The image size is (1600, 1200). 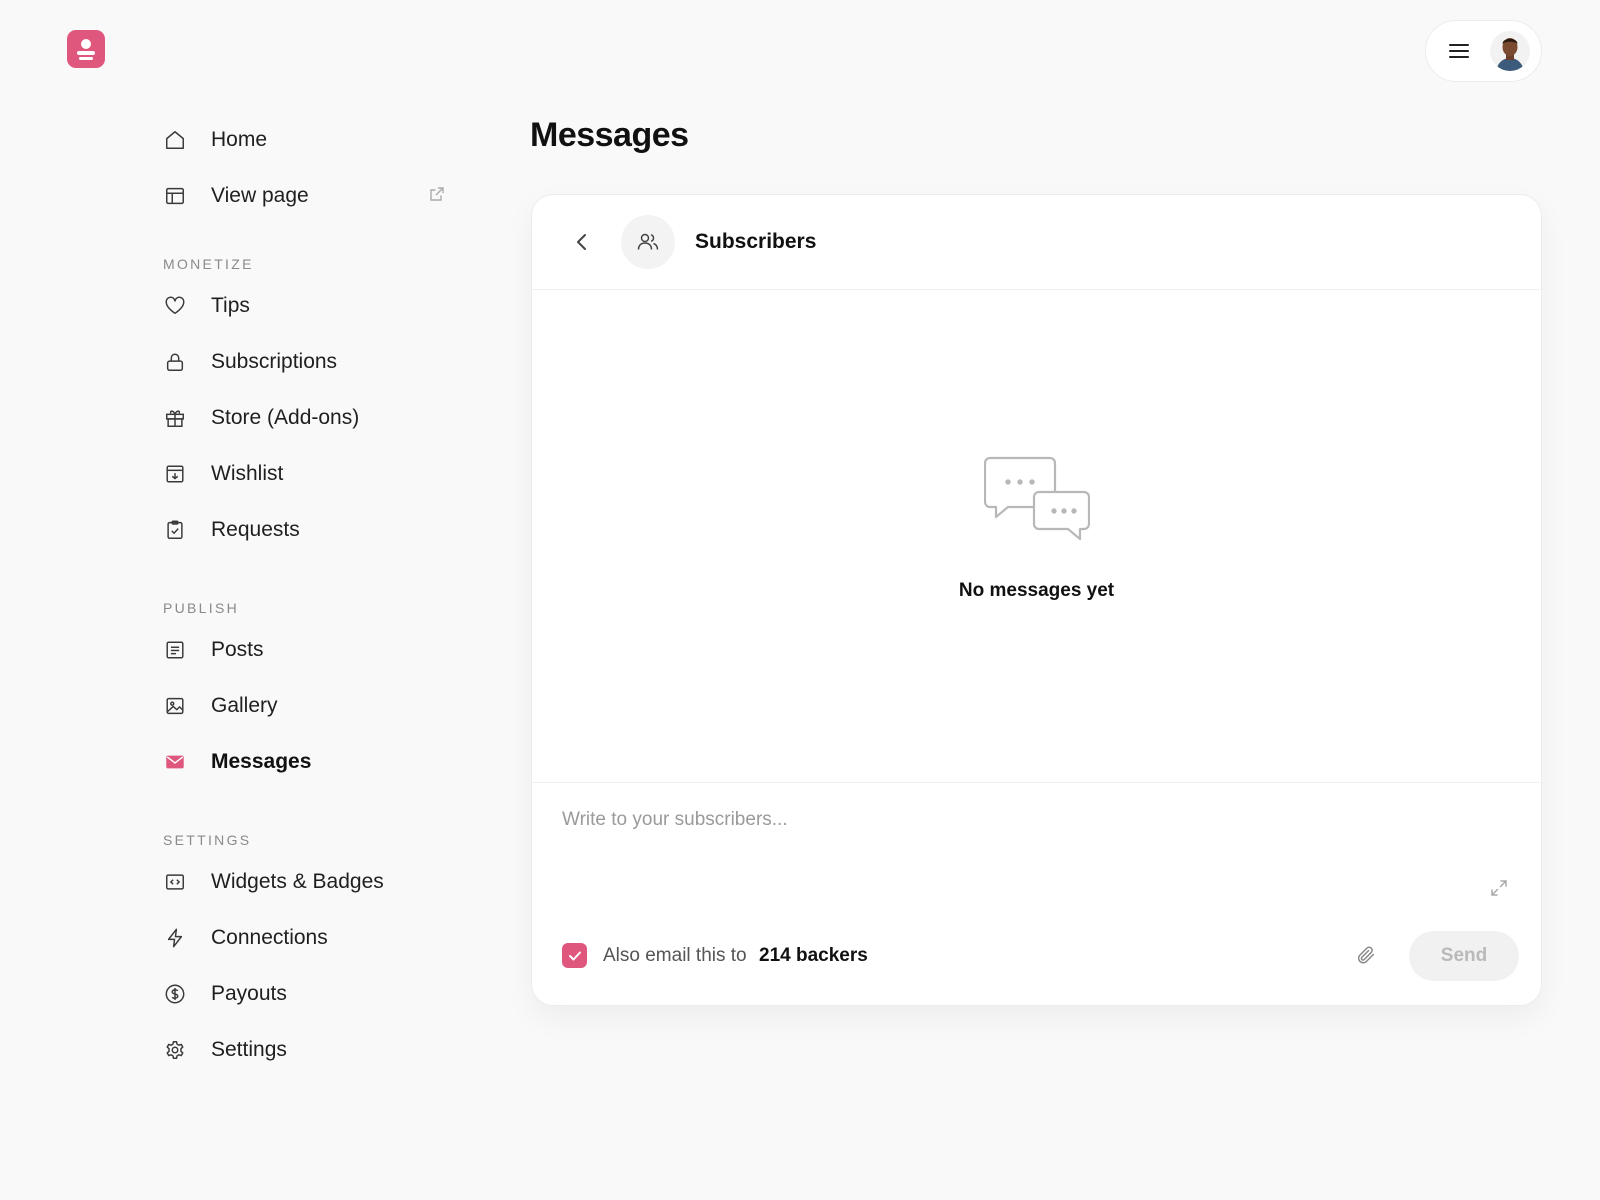 What do you see at coordinates (308, 994) in the screenshot?
I see `sidebar-item-payouts: Payouts` at bounding box center [308, 994].